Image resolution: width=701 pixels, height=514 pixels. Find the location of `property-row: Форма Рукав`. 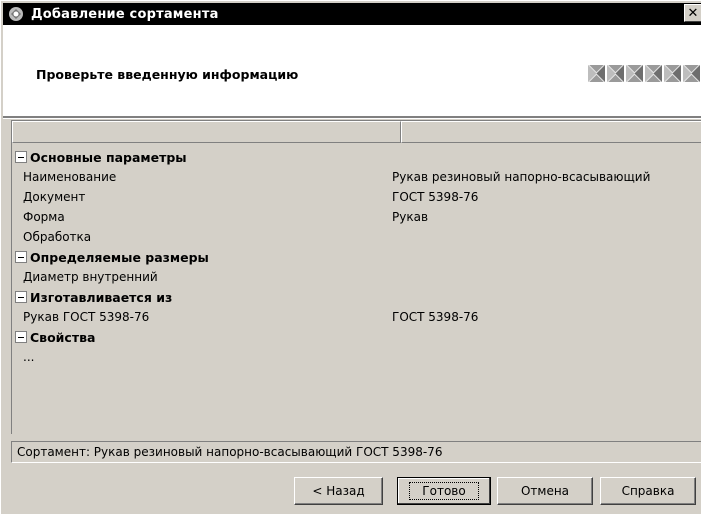

property-row: Форма Рукав is located at coordinates (356, 217).